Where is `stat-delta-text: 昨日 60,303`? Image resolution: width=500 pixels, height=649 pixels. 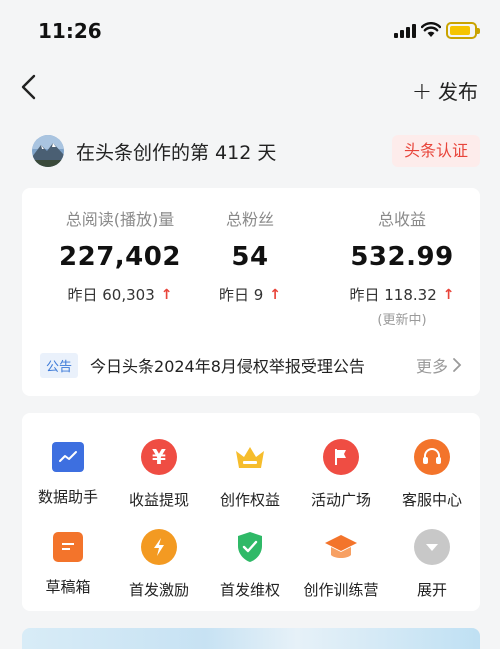
stat-delta-text: 昨日 60,303 is located at coordinates (111, 295).